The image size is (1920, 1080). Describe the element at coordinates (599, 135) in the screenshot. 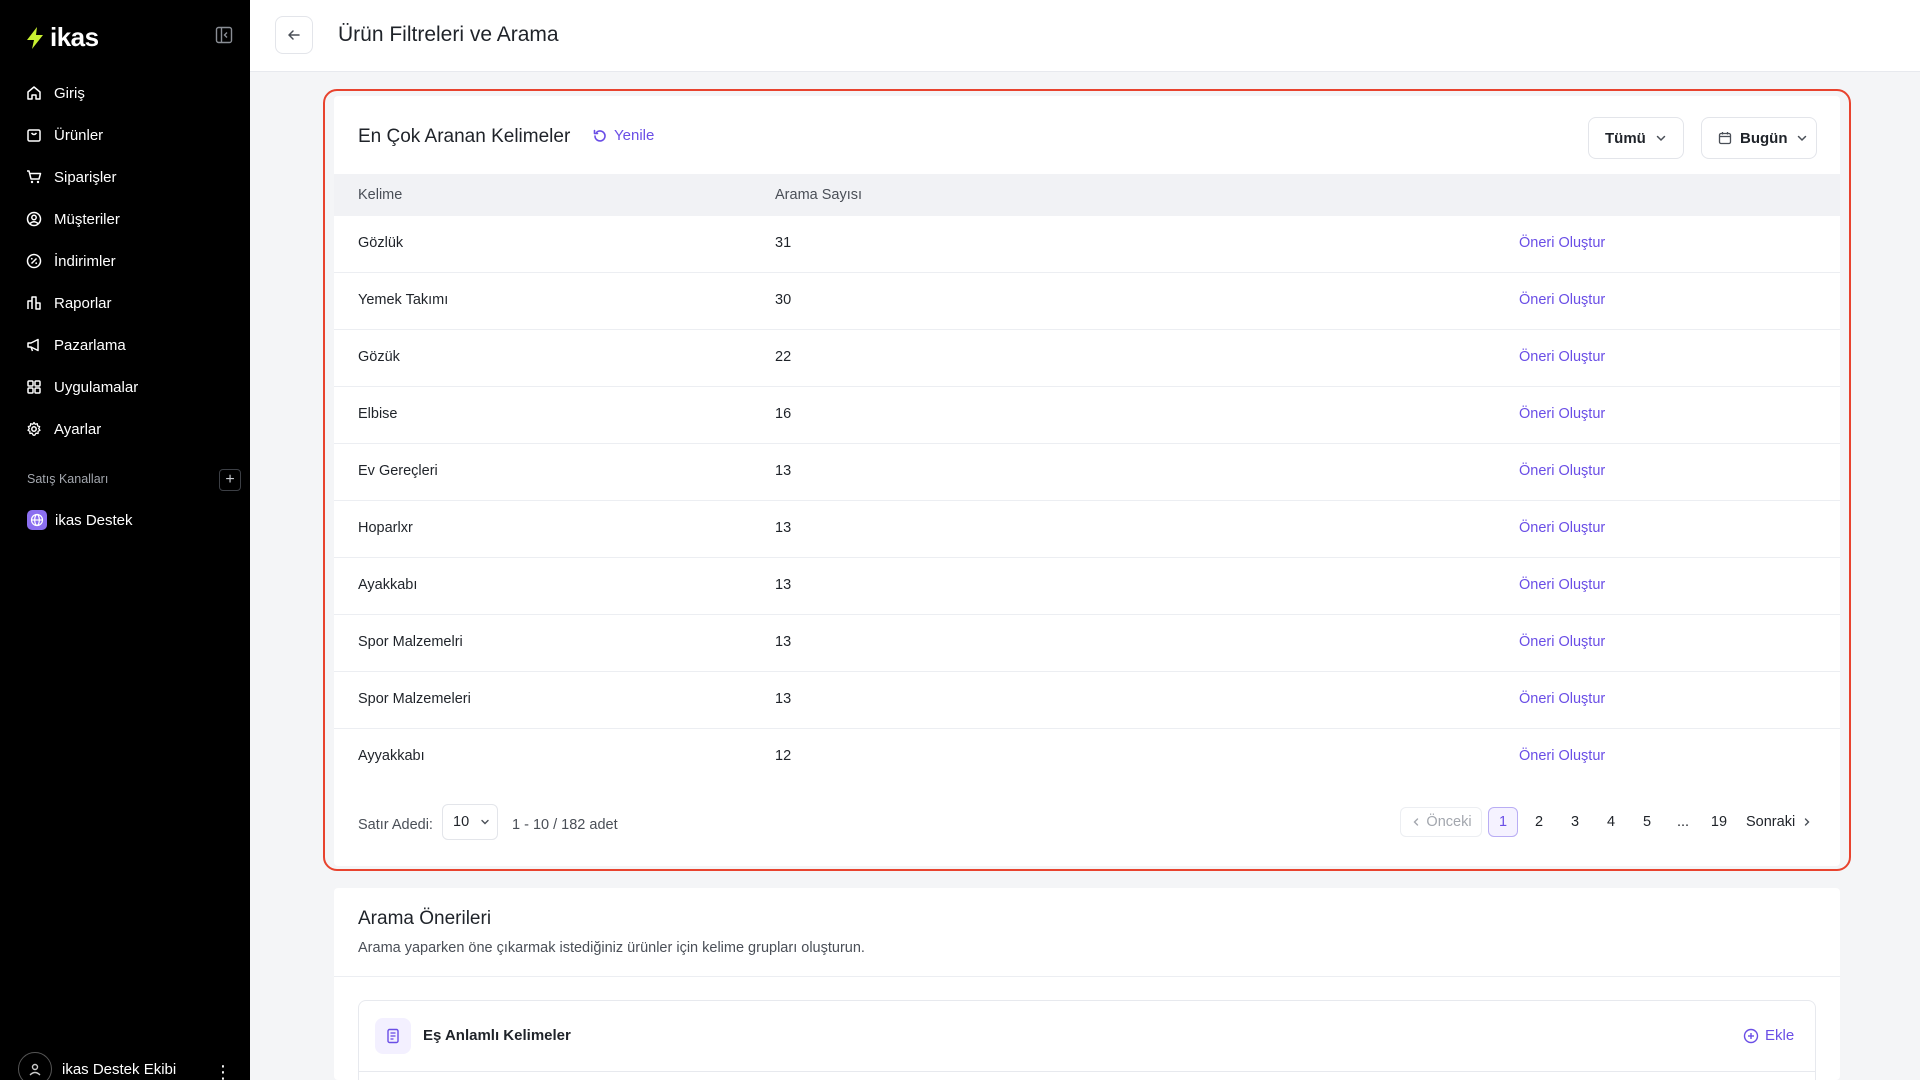

I see `refresh-icon` at that location.